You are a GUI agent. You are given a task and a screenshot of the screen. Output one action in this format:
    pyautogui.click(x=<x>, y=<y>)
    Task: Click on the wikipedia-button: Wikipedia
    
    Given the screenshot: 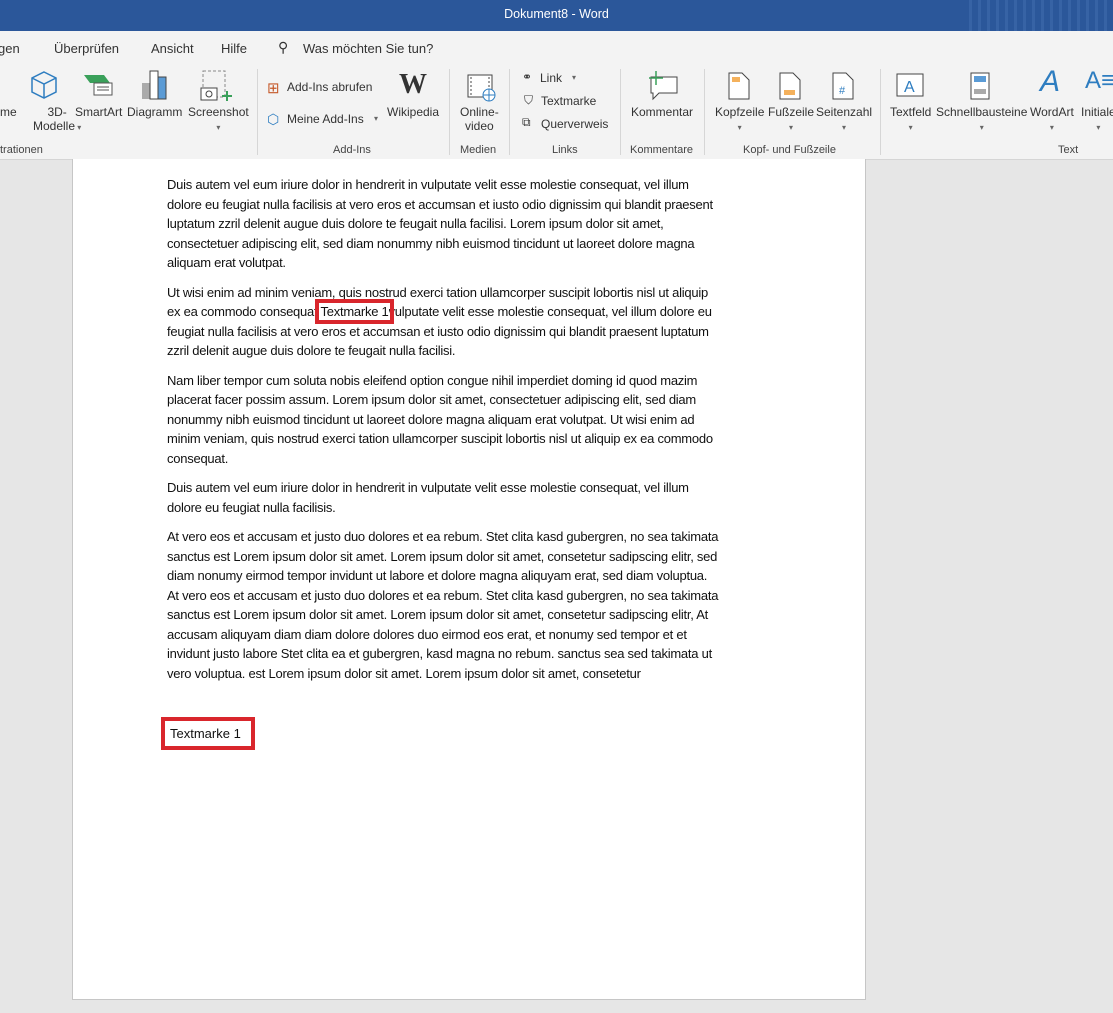 What is the action you would take?
    pyautogui.click(x=413, y=112)
    